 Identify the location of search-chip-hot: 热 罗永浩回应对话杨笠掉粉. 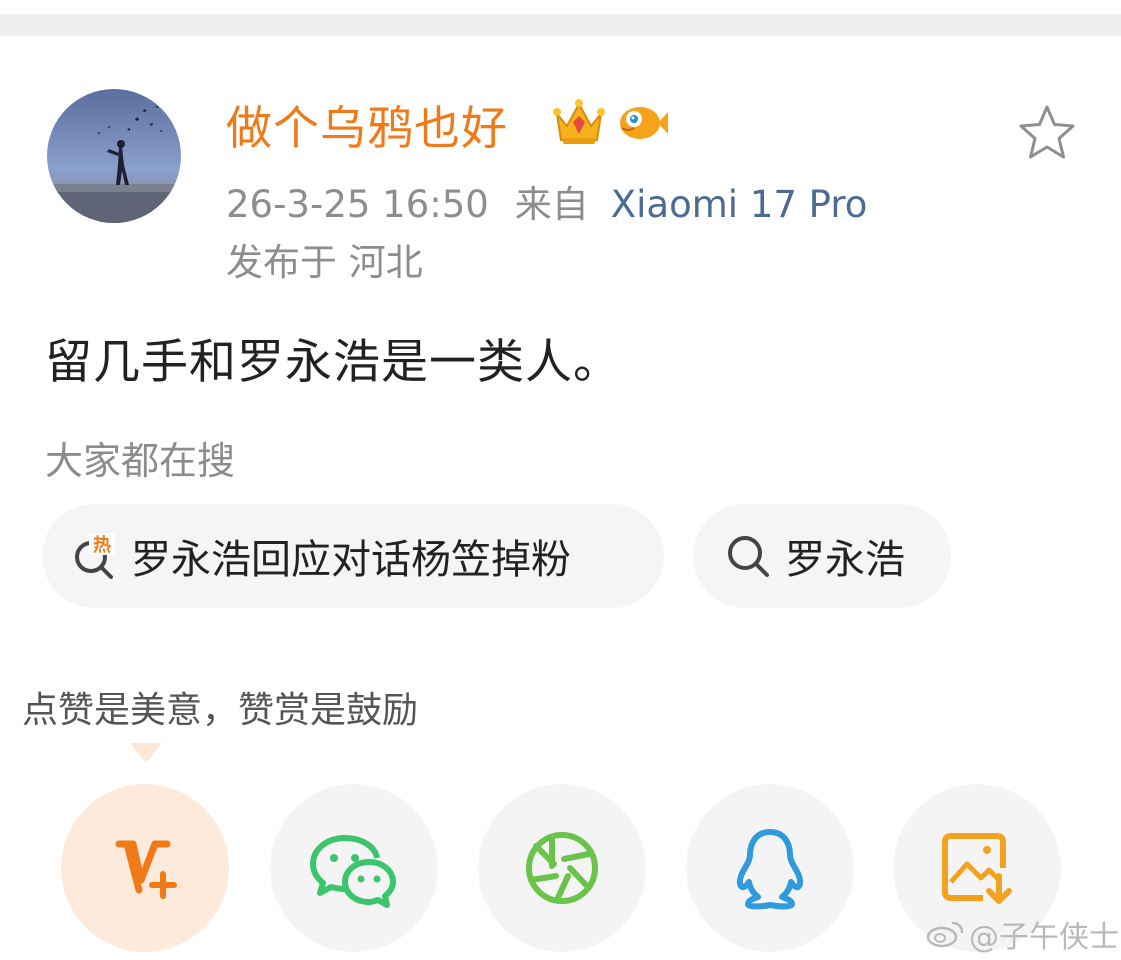
(353, 556).